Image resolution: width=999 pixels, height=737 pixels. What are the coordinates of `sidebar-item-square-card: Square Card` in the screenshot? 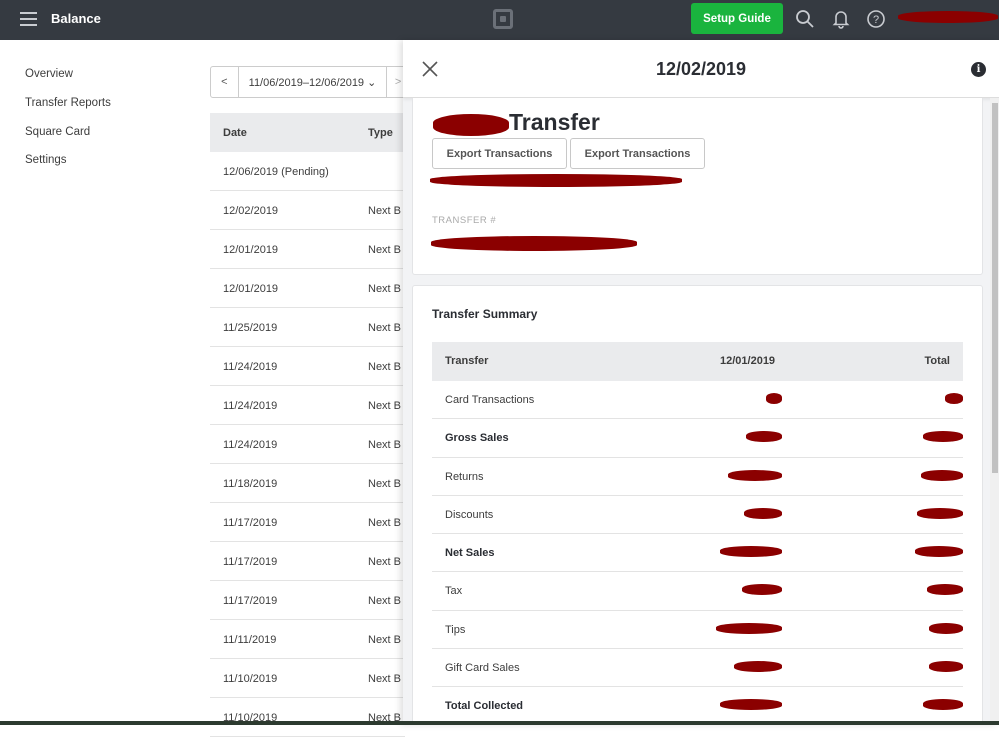 It's located at (57, 132).